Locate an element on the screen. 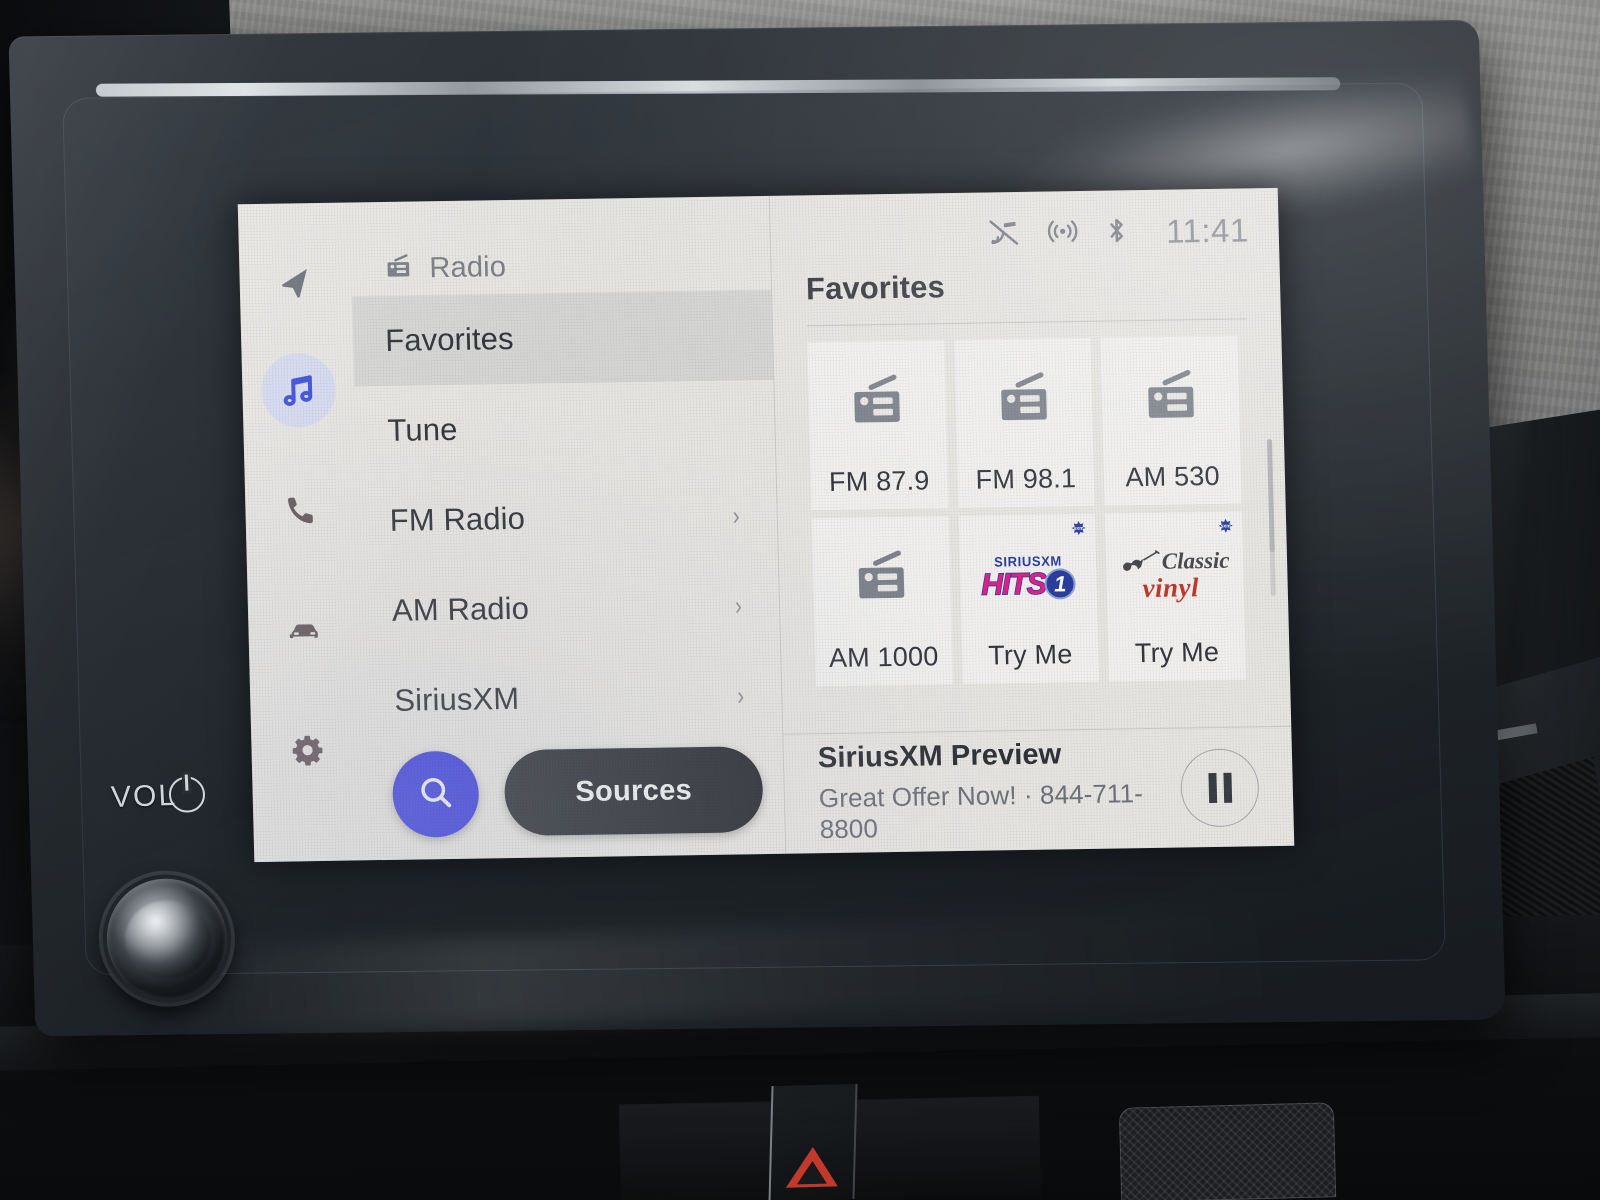 This screenshot has height=1200, width=1600. menu-item-siriusxm: SiriusXM › is located at coordinates (571, 698).